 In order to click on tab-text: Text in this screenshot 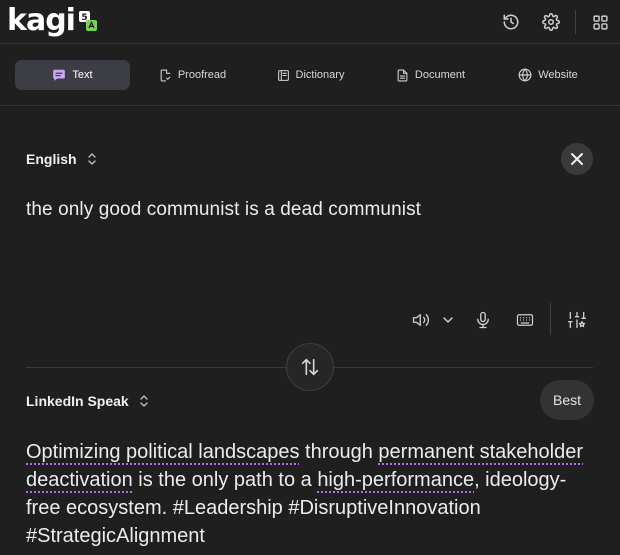, I will do `click(72, 75)`.